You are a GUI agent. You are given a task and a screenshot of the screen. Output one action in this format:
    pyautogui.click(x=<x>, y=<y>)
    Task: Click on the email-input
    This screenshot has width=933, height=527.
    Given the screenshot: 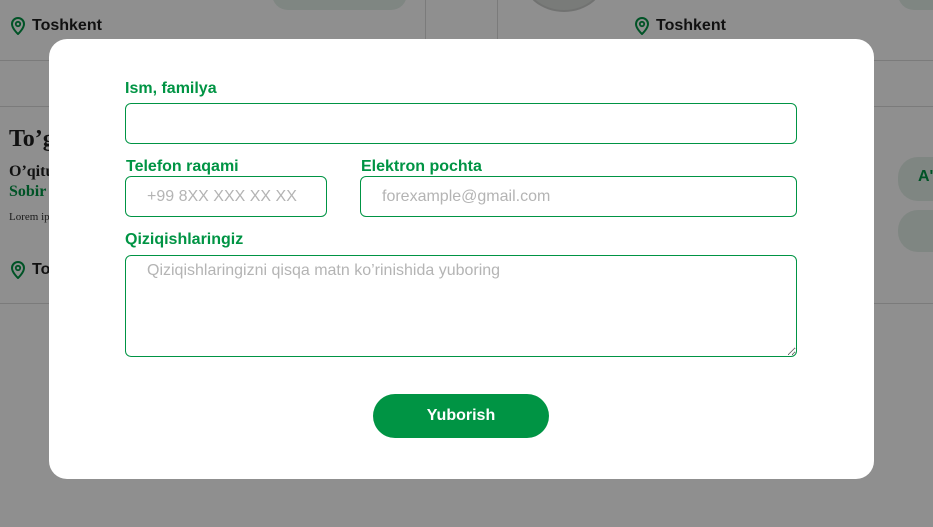 What is the action you would take?
    pyautogui.click(x=578, y=196)
    